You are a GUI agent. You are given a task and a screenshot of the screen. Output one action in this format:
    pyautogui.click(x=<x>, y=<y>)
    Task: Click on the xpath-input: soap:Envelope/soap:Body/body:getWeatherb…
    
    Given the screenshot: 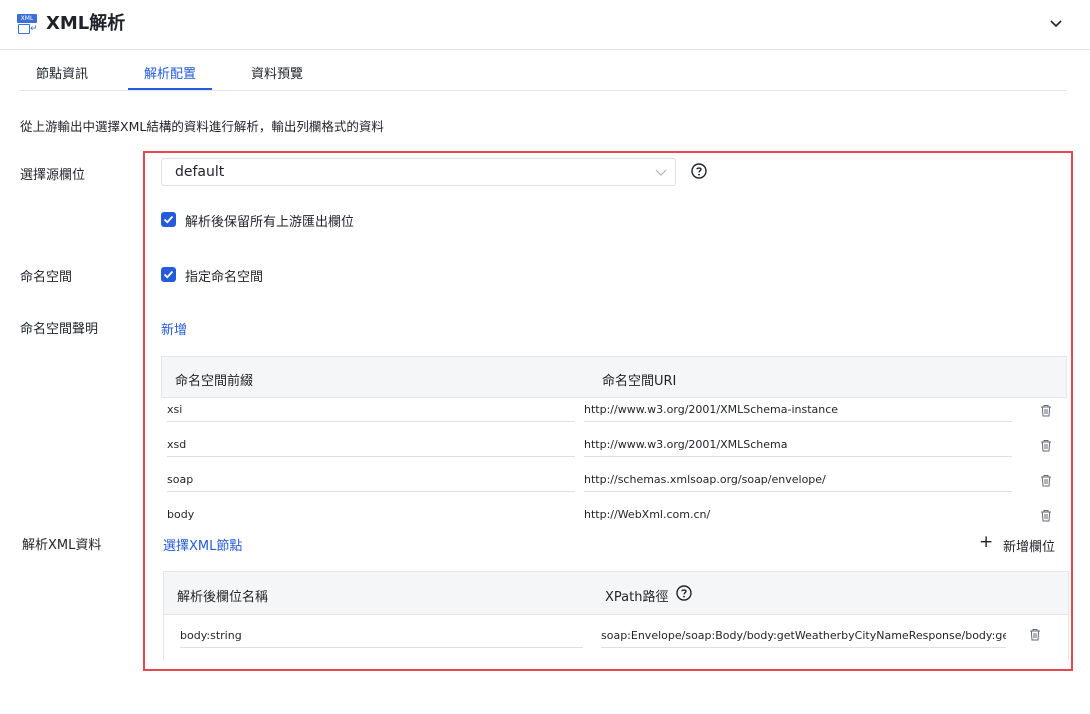 What is the action you would take?
    pyautogui.click(x=803, y=636)
    